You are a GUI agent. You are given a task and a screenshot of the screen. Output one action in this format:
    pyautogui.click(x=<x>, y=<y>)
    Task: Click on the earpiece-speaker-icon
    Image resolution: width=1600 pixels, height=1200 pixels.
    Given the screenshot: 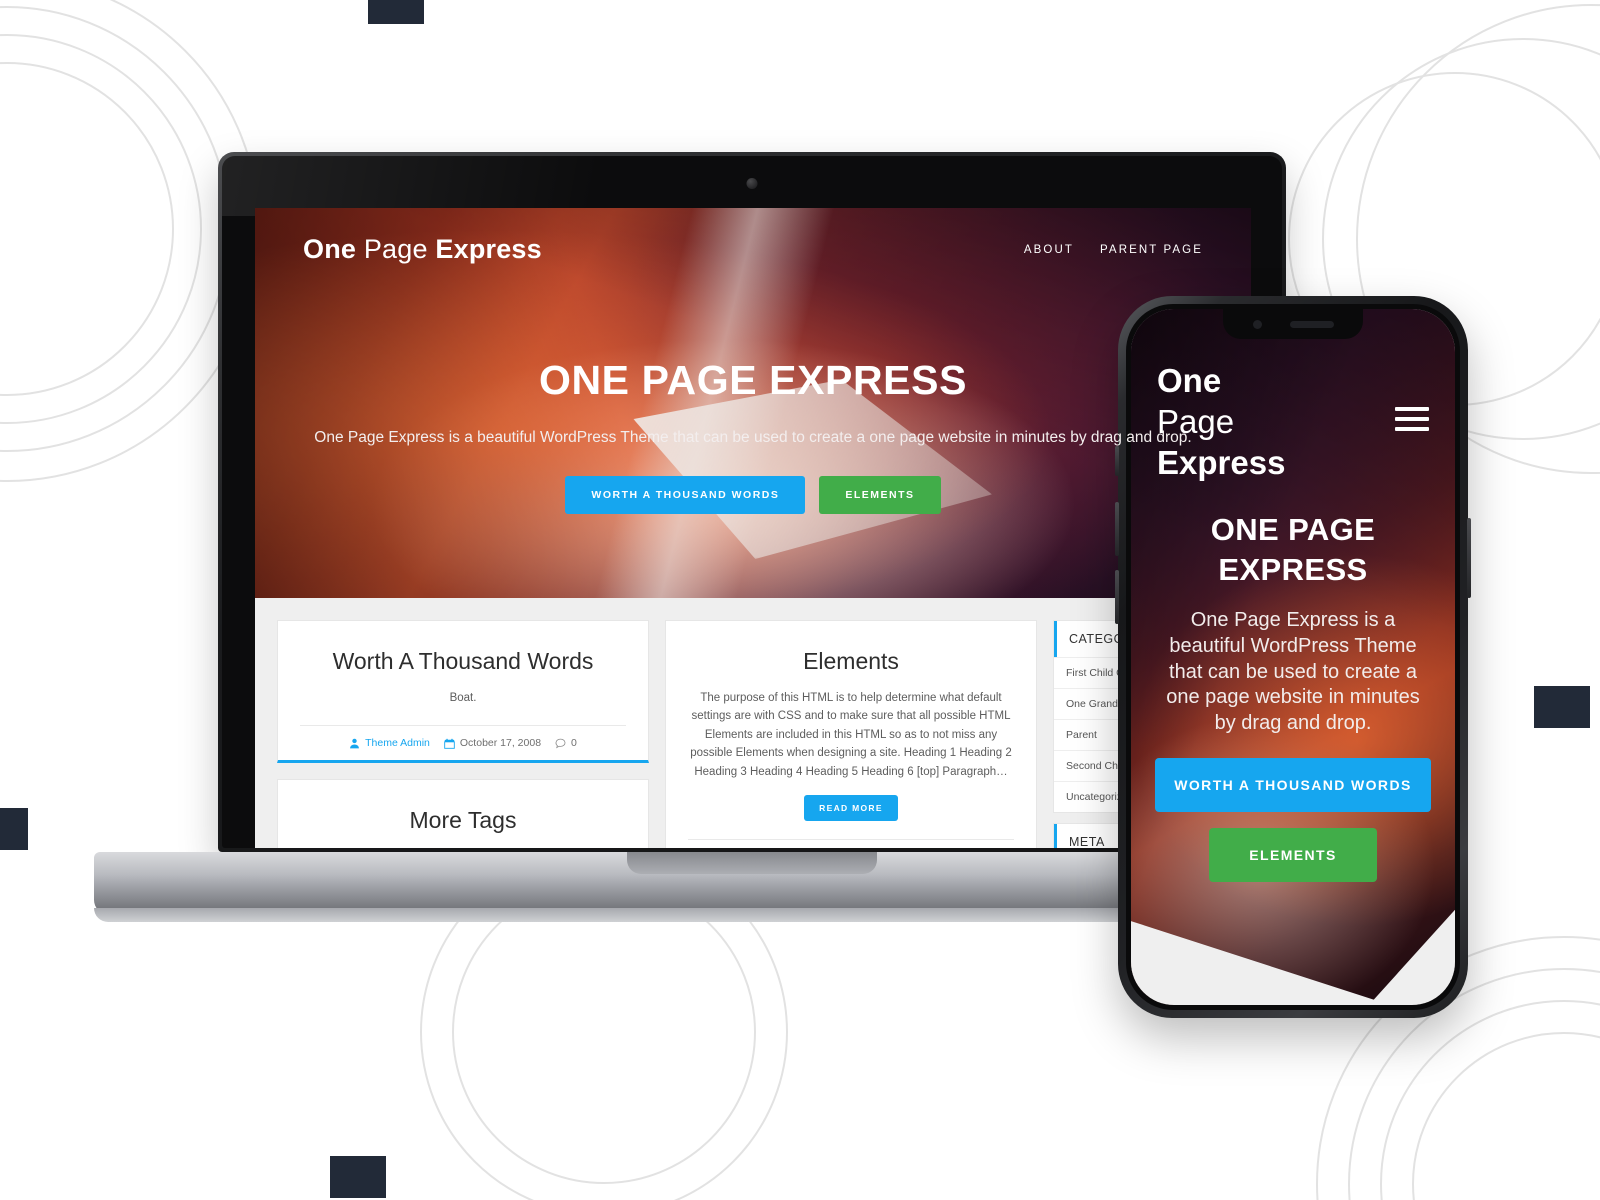 What is the action you would take?
    pyautogui.click(x=1311, y=324)
    